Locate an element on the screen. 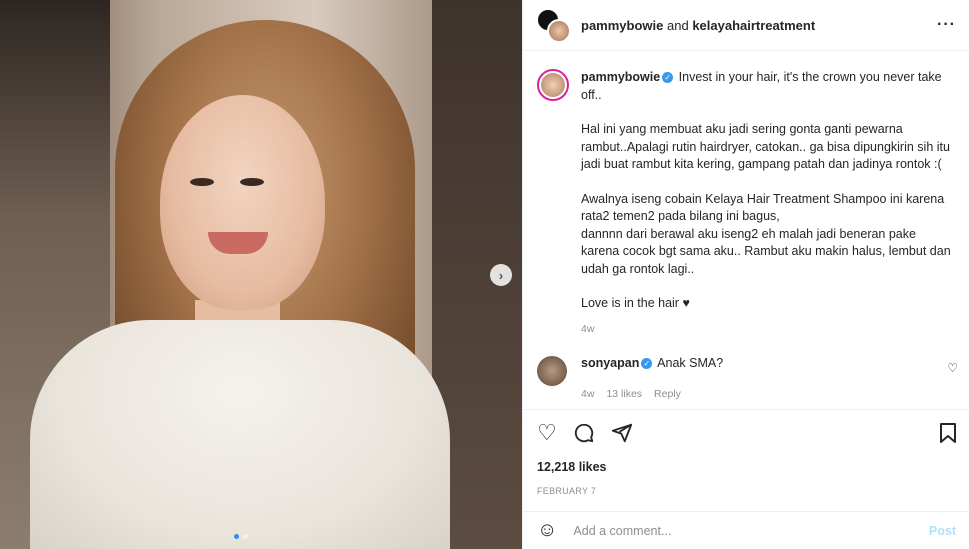 The height and width of the screenshot is (549, 969). comment-meta: 4w 13 likes Reply is located at coordinates (652, 394).